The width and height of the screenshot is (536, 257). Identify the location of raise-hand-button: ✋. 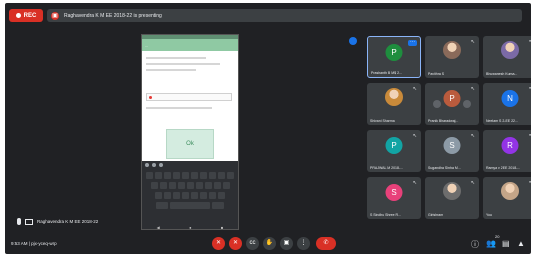
(269, 243).